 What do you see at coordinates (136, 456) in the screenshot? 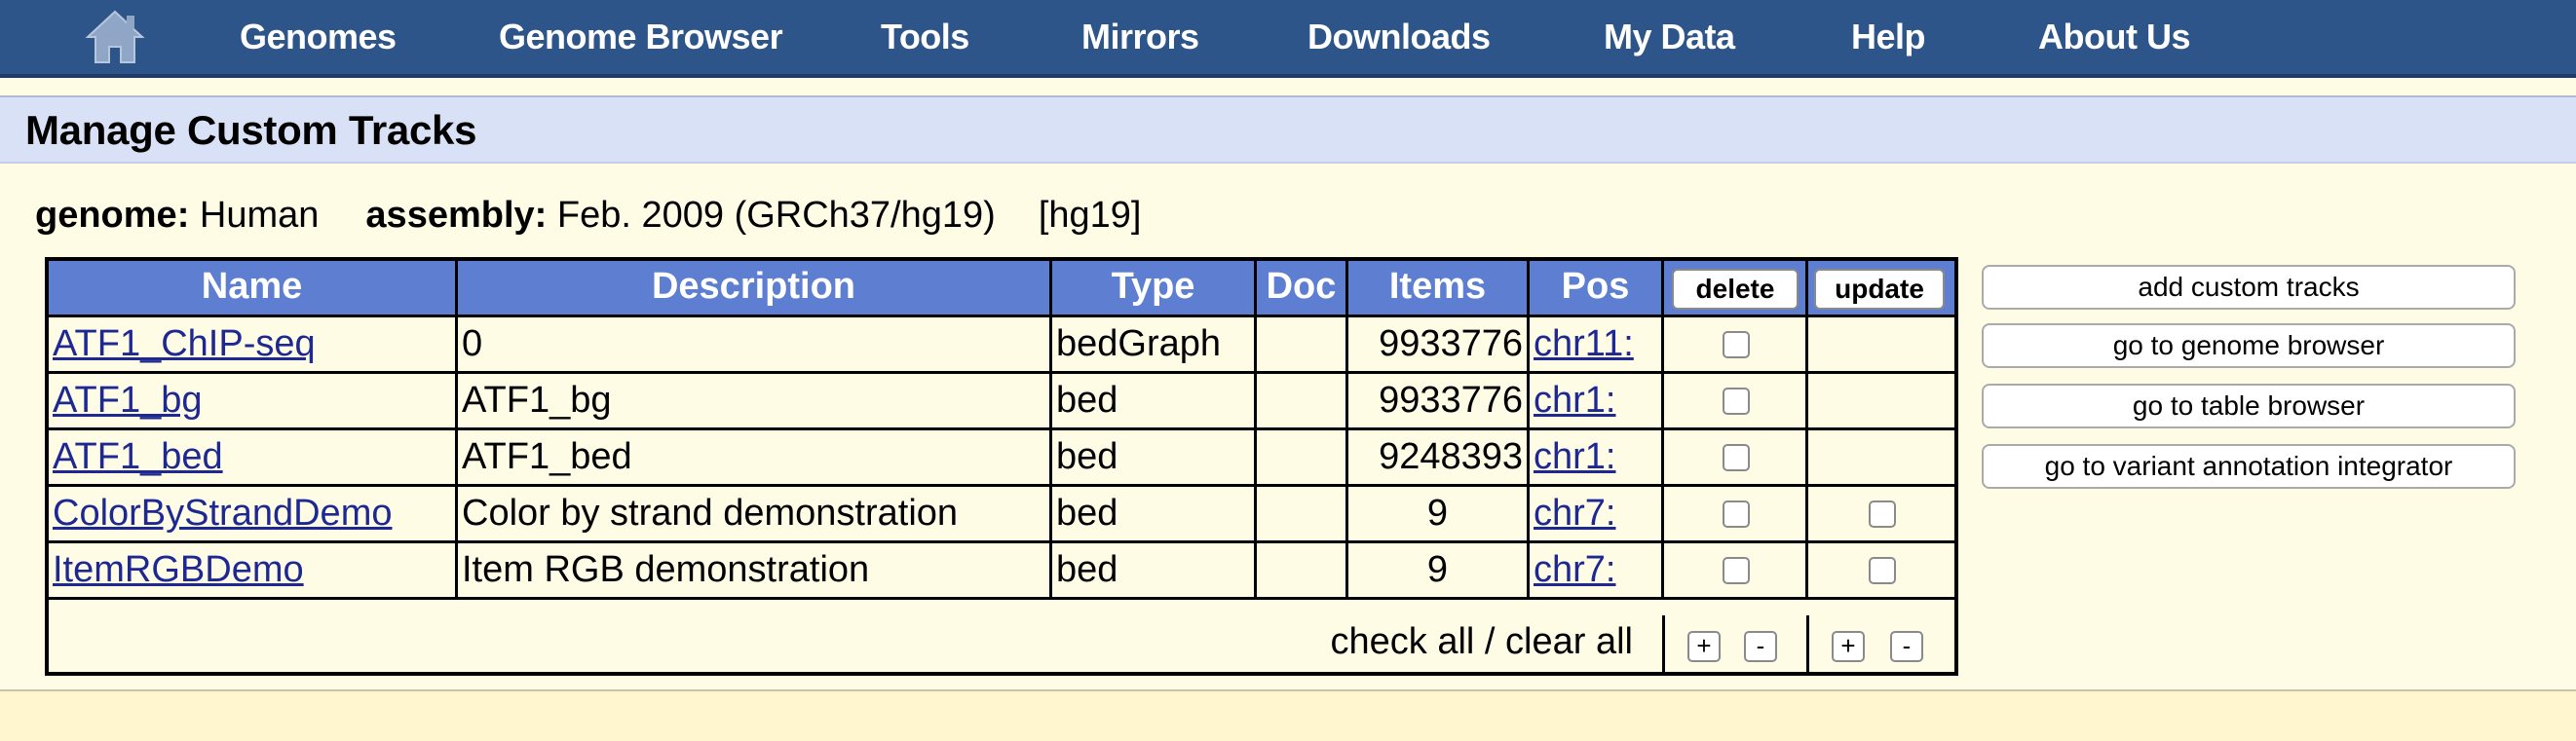
I see `track-link-atf1-bed: ATF1_bed` at bounding box center [136, 456].